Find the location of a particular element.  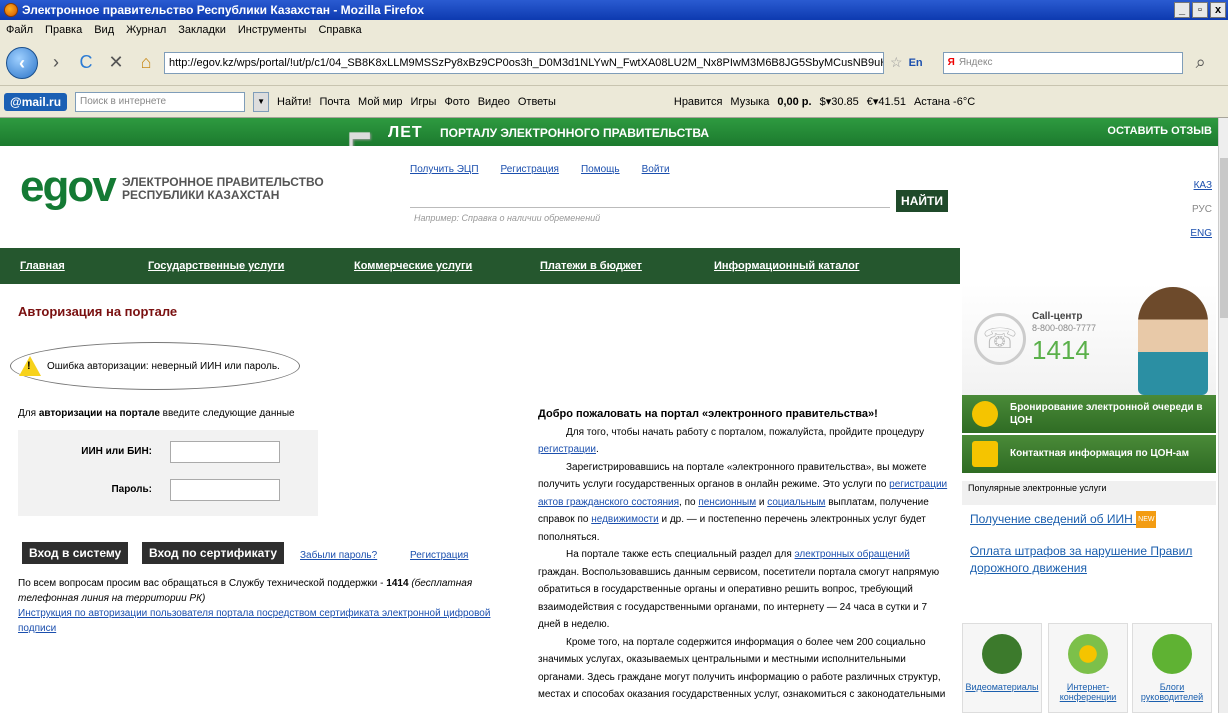

popular-services-label: Популярные электронные услуги is located at coordinates (1089, 493).